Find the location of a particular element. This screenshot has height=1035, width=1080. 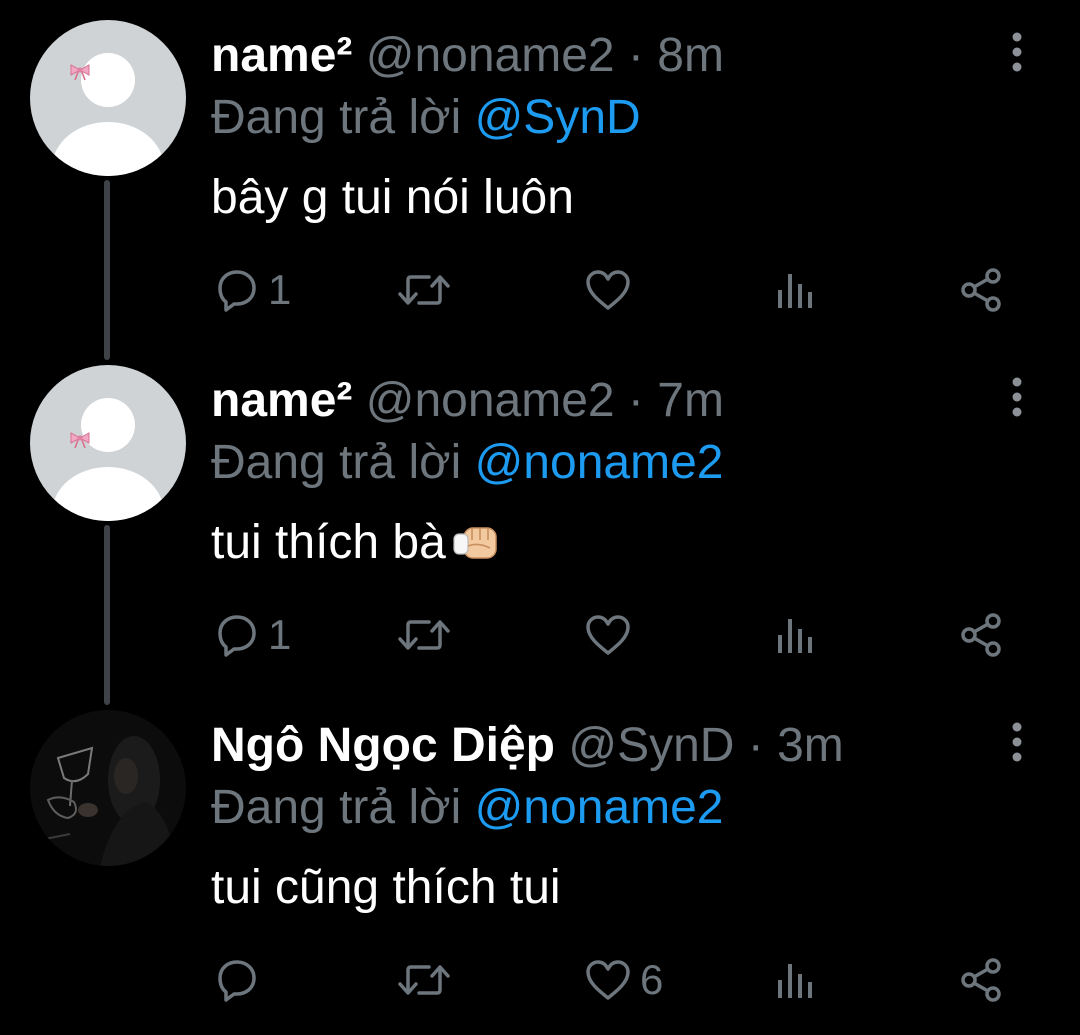

photo-avatar is located at coordinates (108, 788).